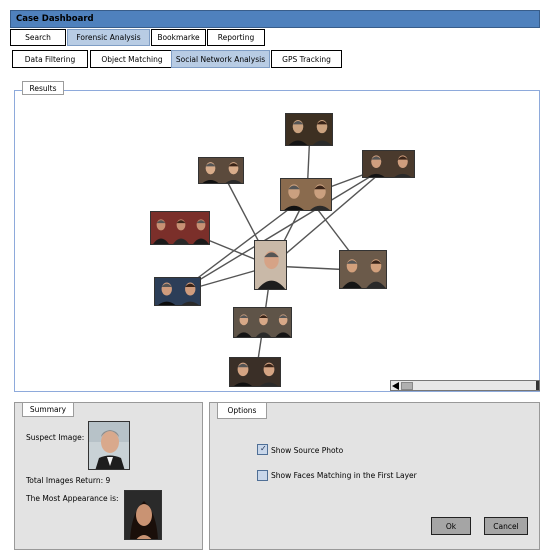  Describe the element at coordinates (38, 37) in the screenshot. I see `tab-search: Search` at that location.